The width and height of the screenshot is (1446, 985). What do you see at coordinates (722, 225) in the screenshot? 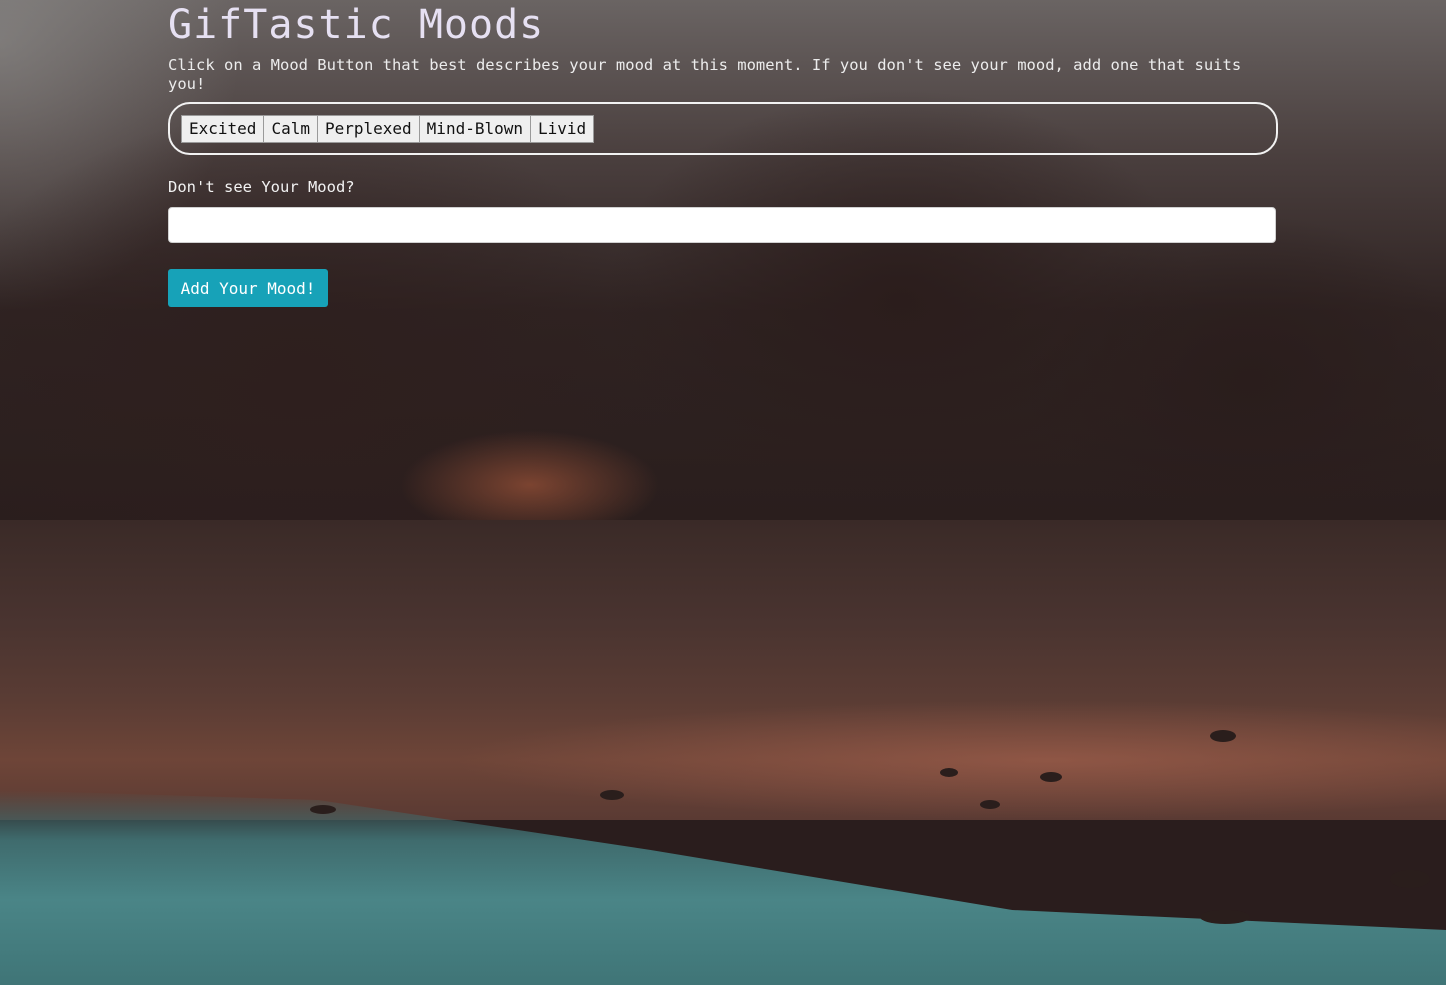
I see `mood-input` at bounding box center [722, 225].